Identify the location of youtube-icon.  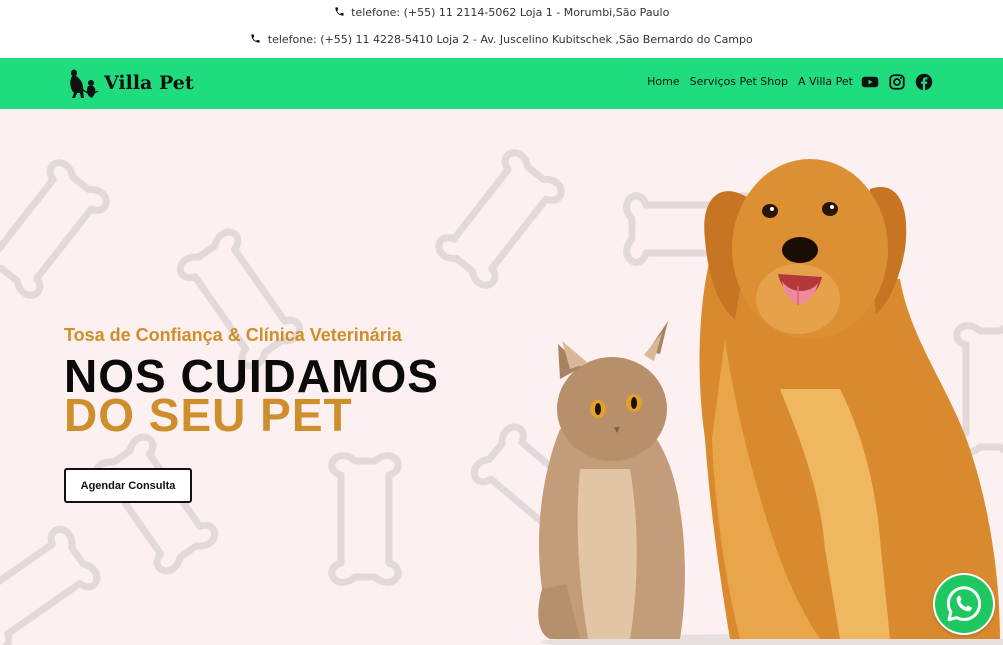
(870, 82).